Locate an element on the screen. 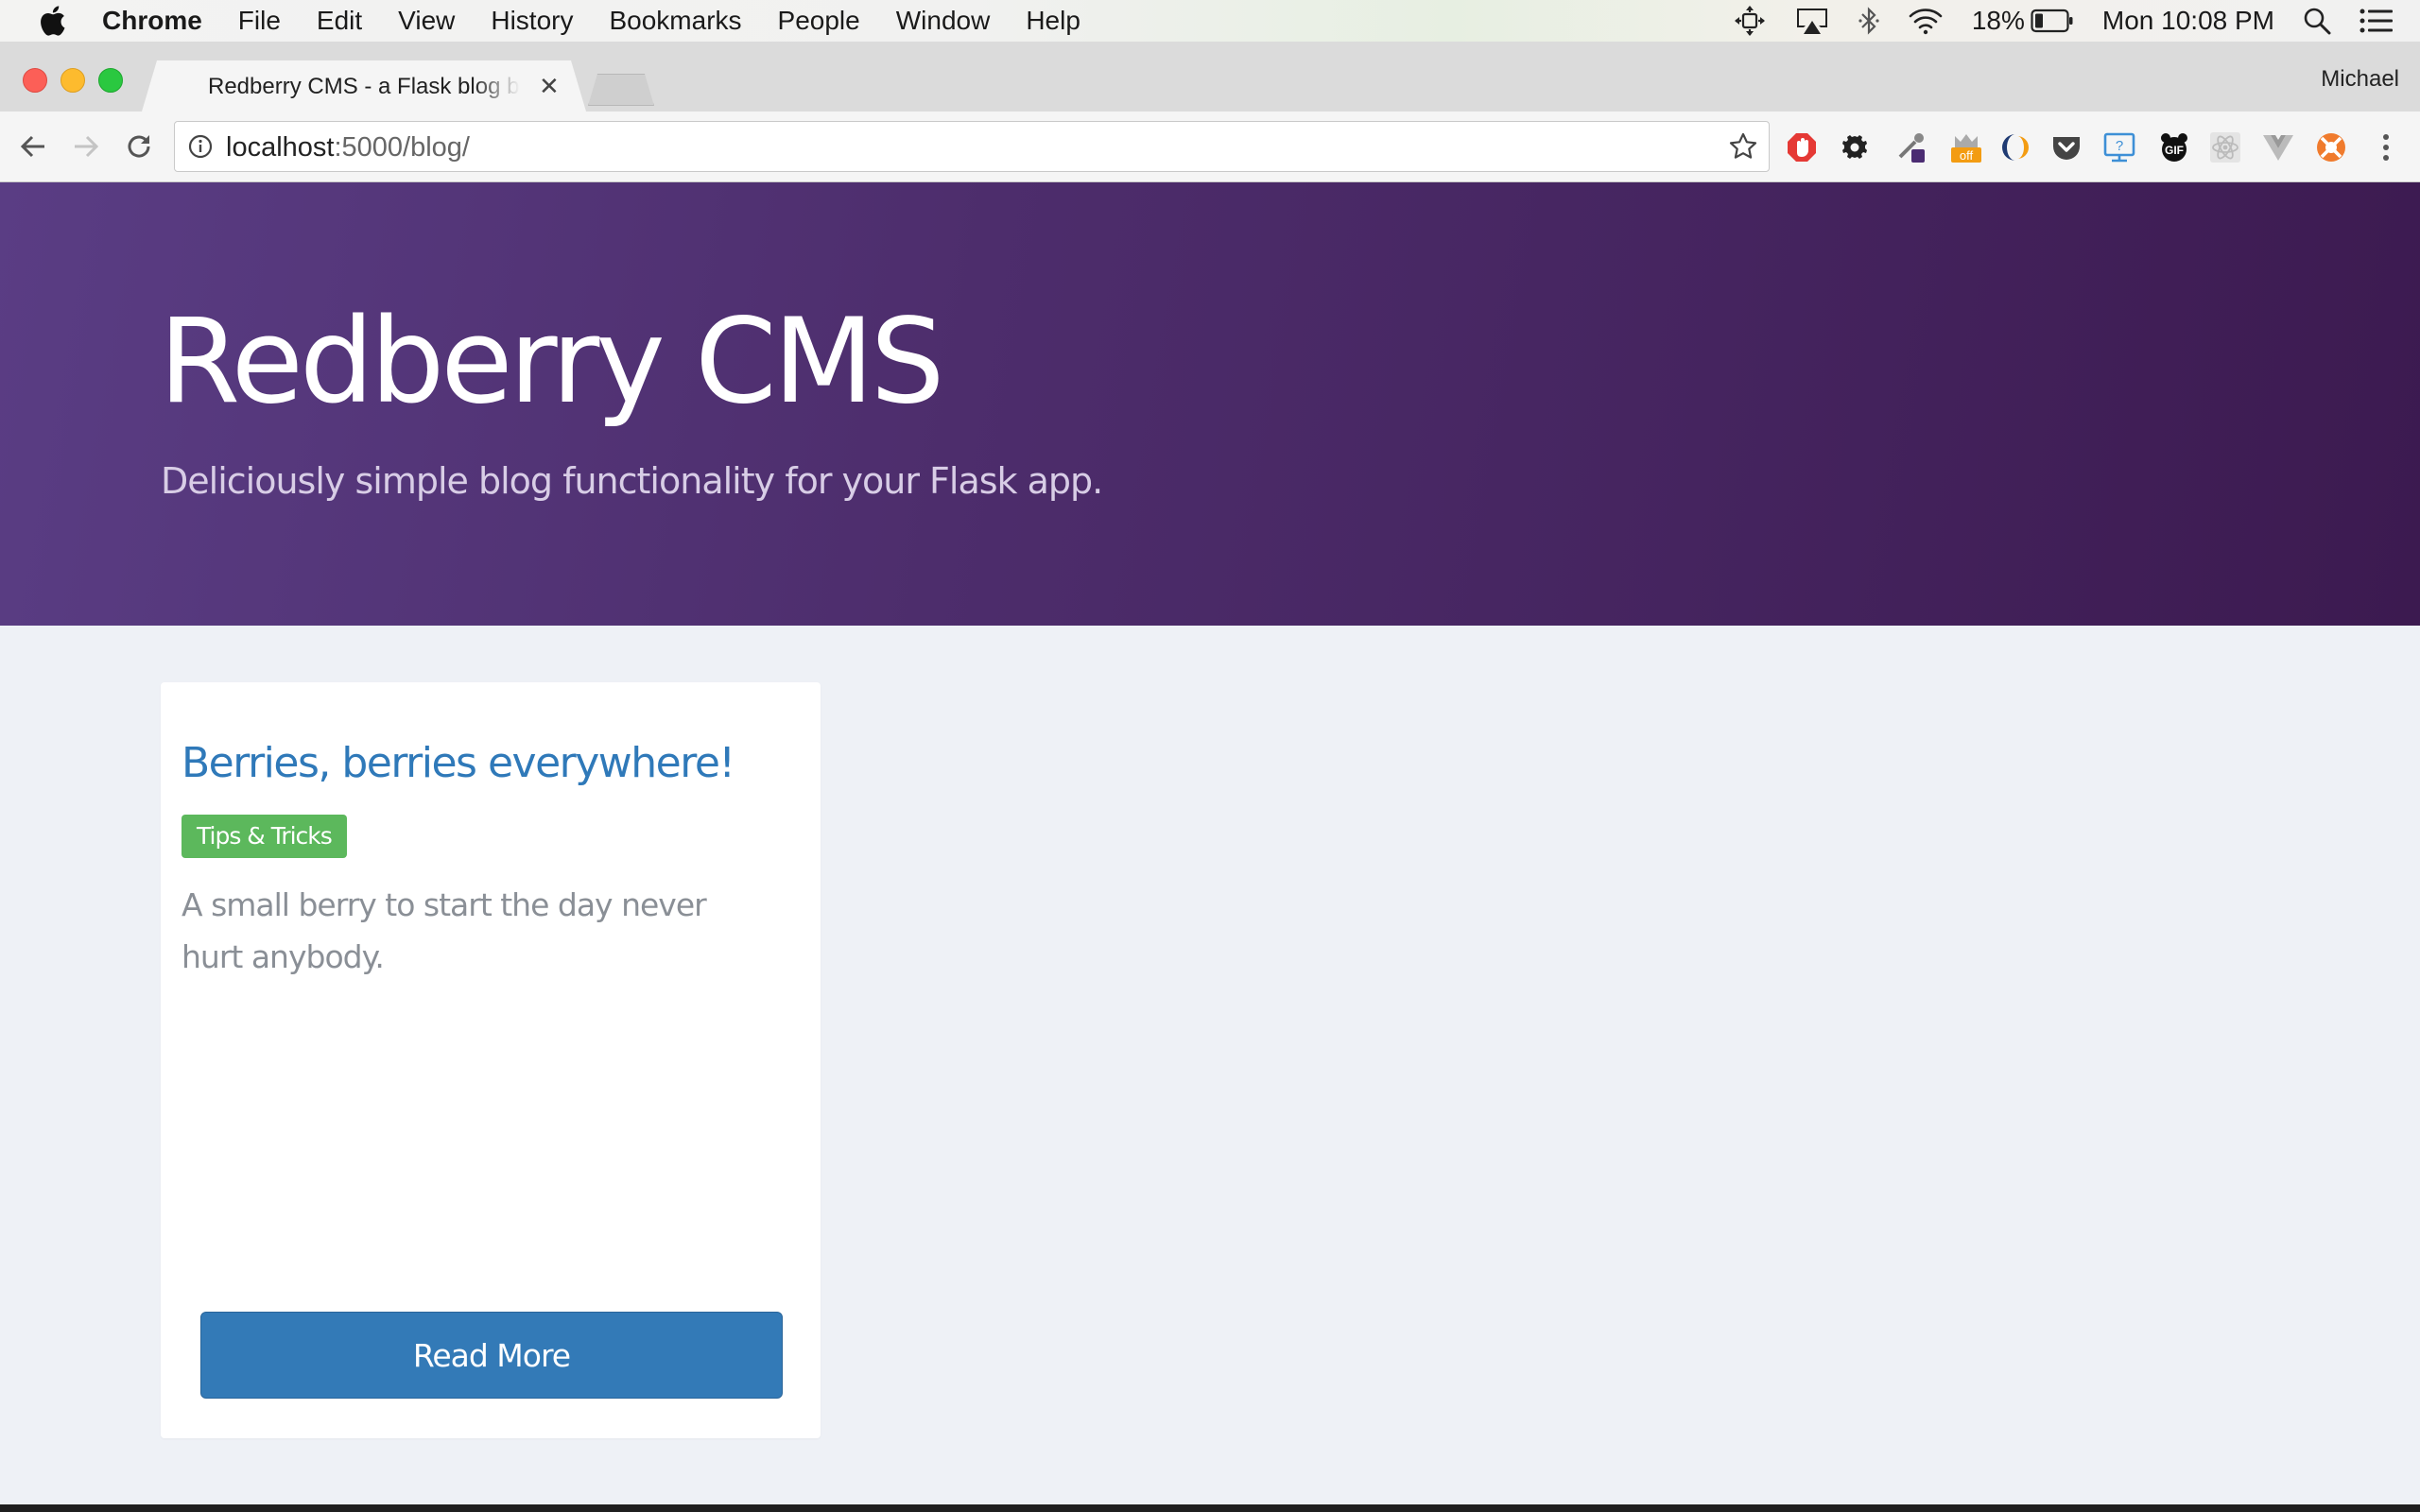 This screenshot has height=1512, width=2420. tab-close-icon: ✕ is located at coordinates (550, 86).